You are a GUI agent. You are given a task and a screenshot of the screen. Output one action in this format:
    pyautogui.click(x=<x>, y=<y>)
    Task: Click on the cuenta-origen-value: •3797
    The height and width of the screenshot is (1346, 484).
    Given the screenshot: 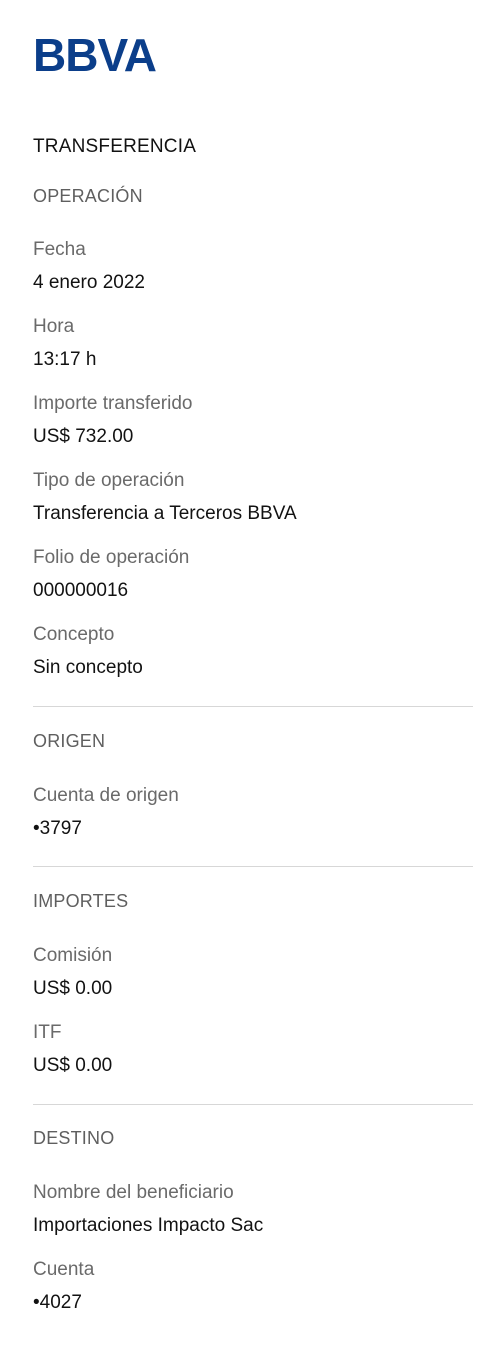 What is the action you would take?
    pyautogui.click(x=57, y=828)
    